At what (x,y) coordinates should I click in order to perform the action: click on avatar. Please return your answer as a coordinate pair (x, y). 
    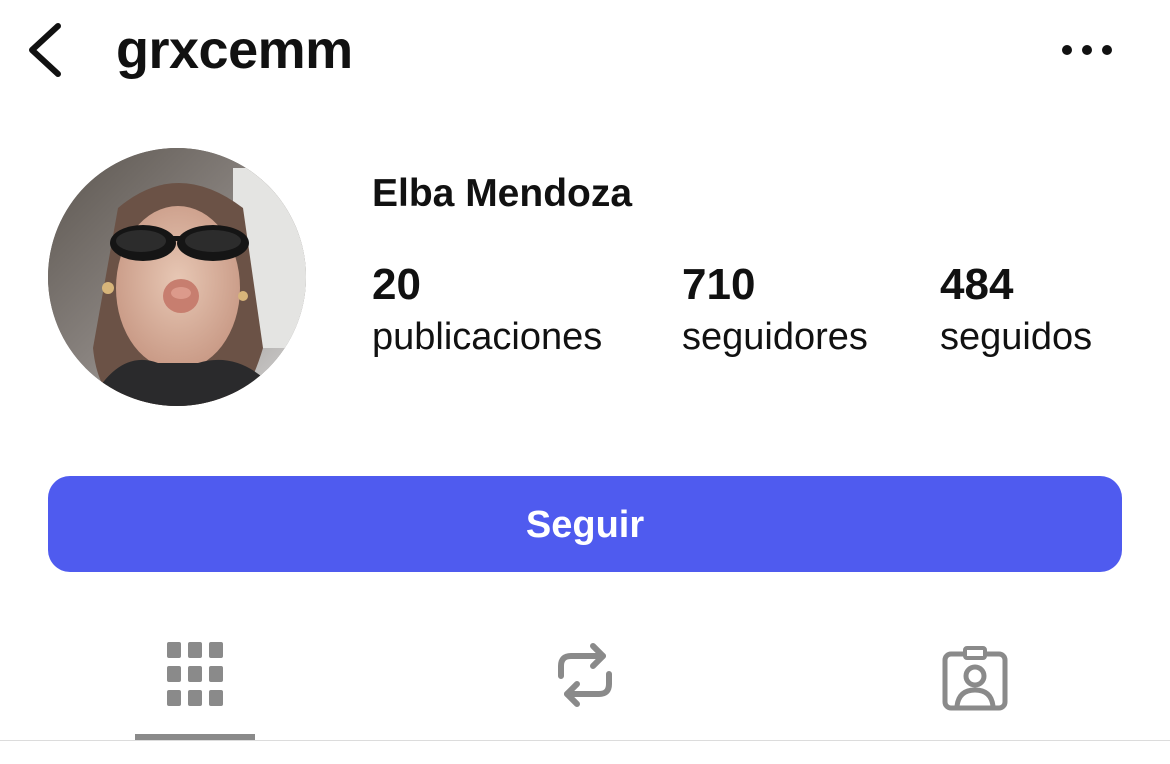
    Looking at the image, I should click on (177, 277).